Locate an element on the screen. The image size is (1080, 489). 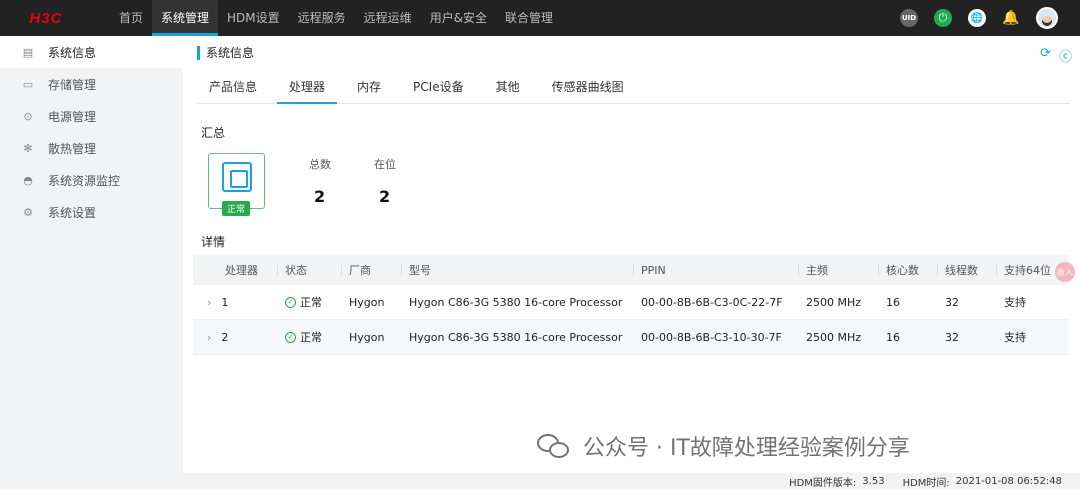
cpu-icon is located at coordinates (236, 177).